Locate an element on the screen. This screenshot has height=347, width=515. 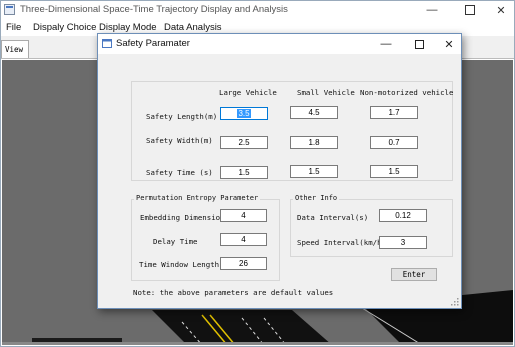
small-vehicle-width-input: 1.8 is located at coordinates (314, 142).